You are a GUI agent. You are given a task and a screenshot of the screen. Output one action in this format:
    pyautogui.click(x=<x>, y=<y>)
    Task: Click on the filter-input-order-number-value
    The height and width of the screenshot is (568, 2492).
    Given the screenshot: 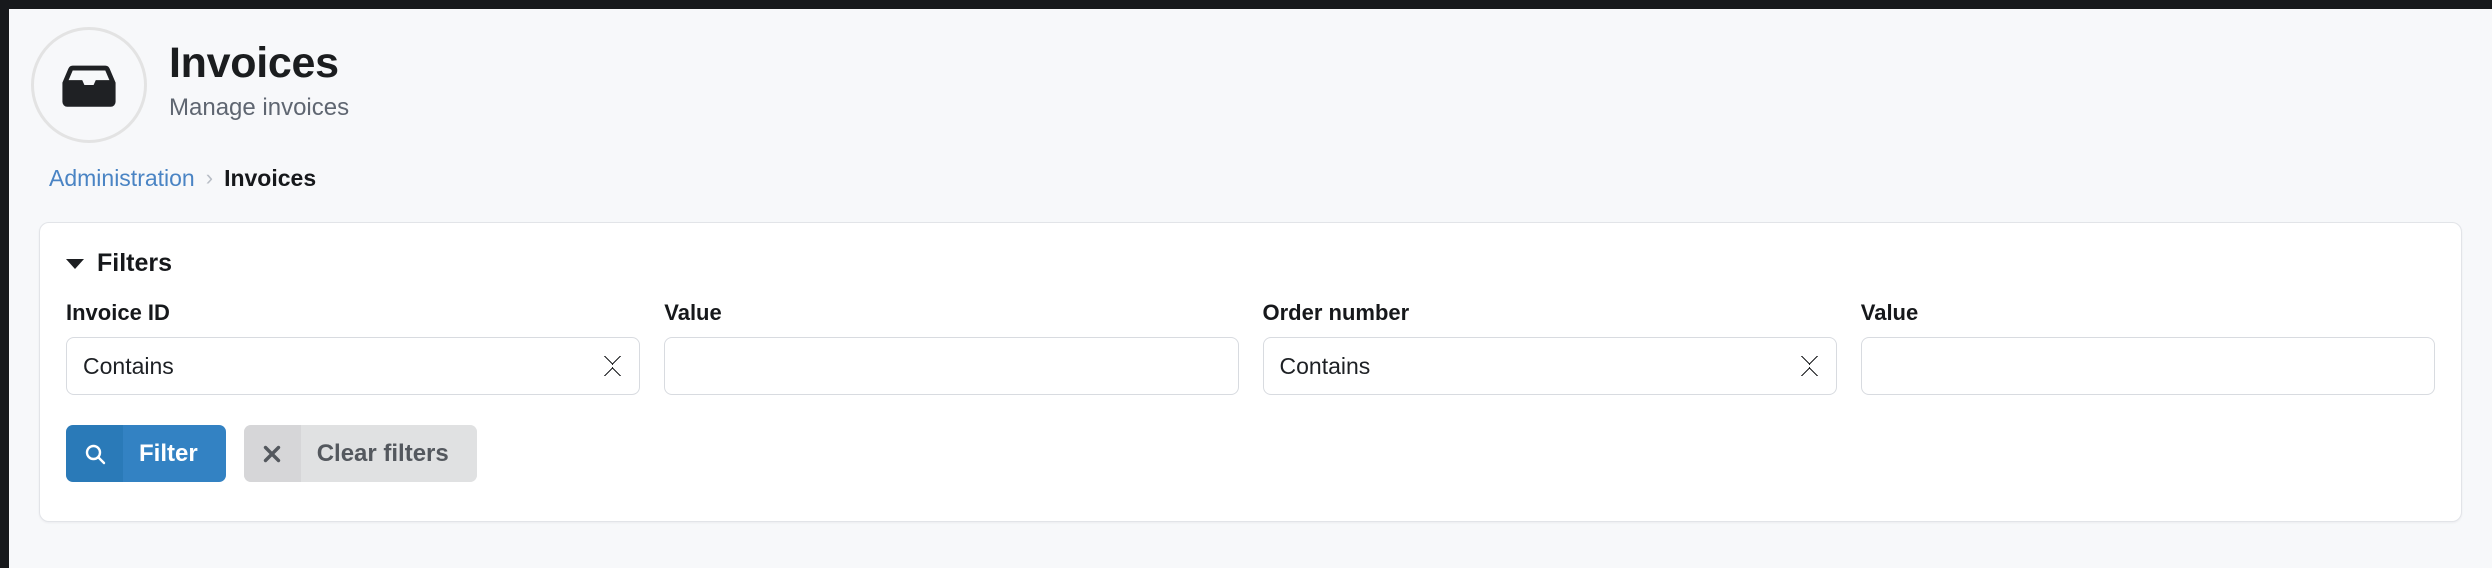 What is the action you would take?
    pyautogui.click(x=2147, y=366)
    